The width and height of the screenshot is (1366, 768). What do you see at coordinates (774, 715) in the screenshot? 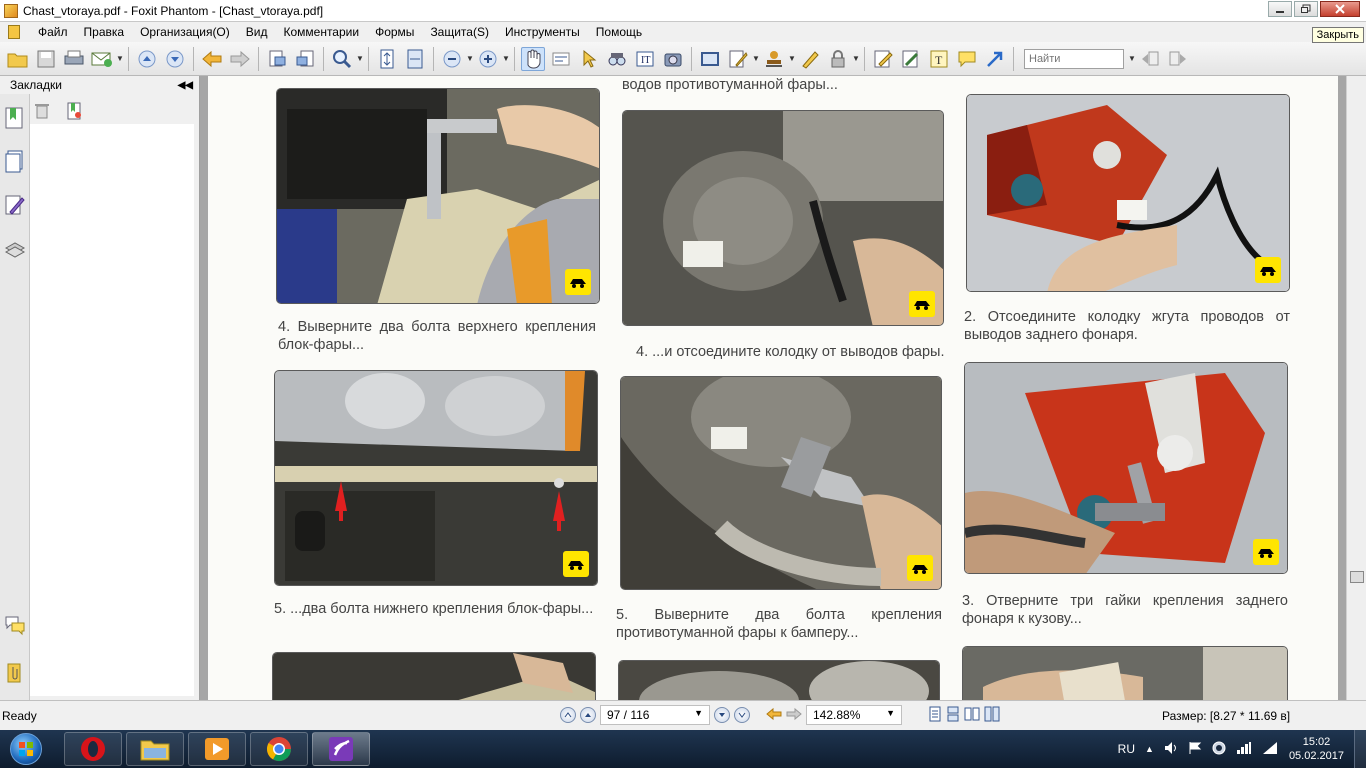
I see `go-back-button` at bounding box center [774, 715].